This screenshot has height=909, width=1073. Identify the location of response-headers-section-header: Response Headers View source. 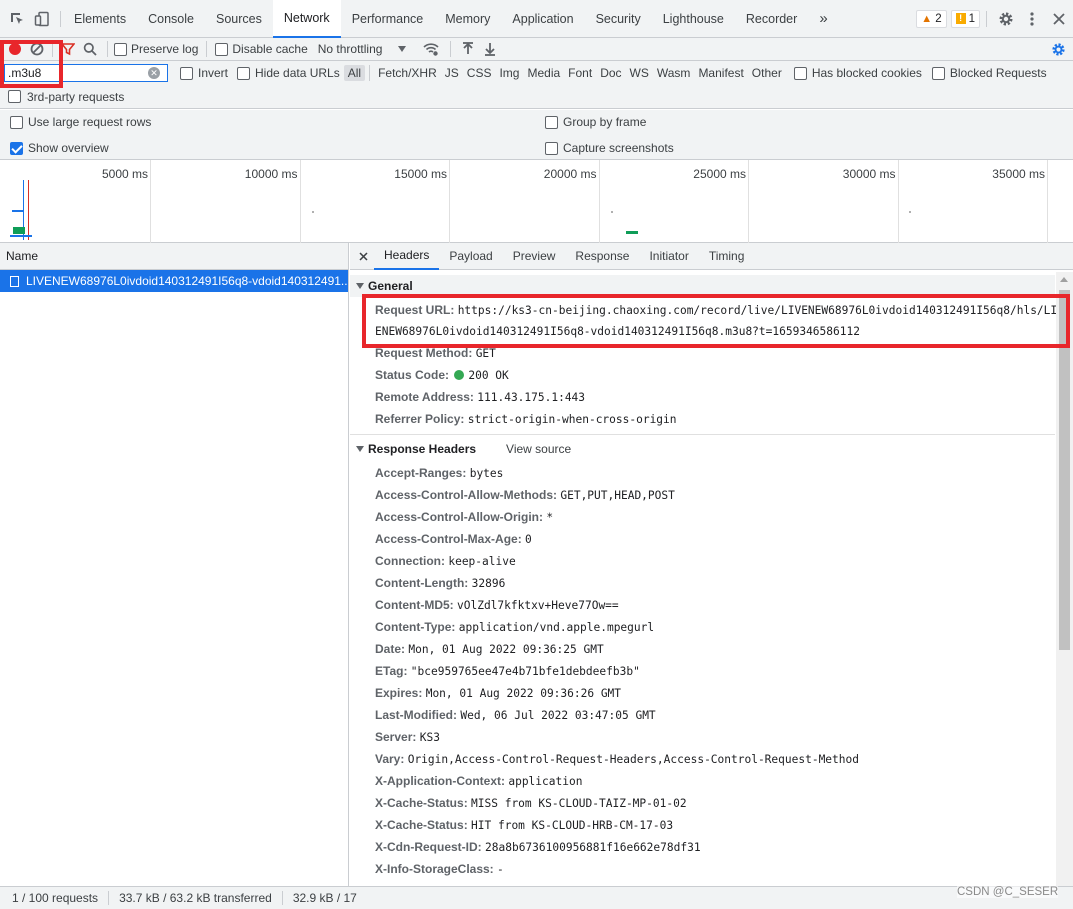
(702, 449).